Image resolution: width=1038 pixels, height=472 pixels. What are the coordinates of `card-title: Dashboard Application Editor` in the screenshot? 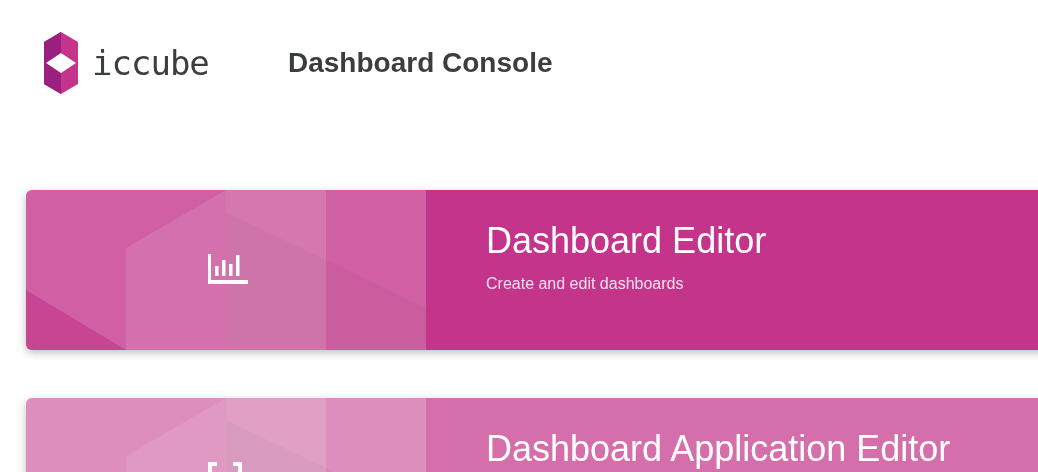 It's located at (718, 449).